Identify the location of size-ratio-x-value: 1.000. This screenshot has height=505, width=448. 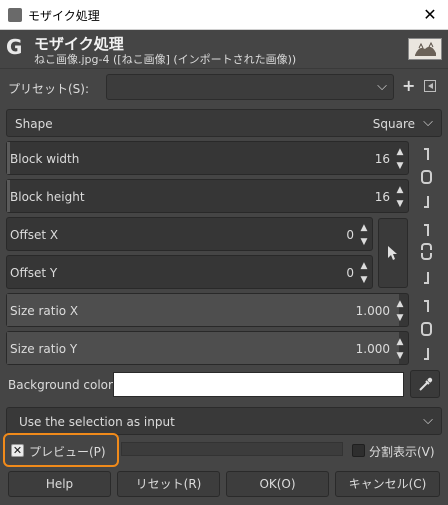
(372, 311).